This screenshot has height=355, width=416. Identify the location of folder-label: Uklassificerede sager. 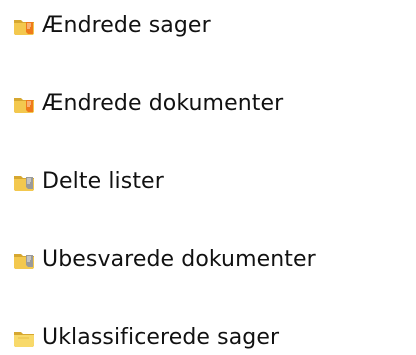
(161, 337).